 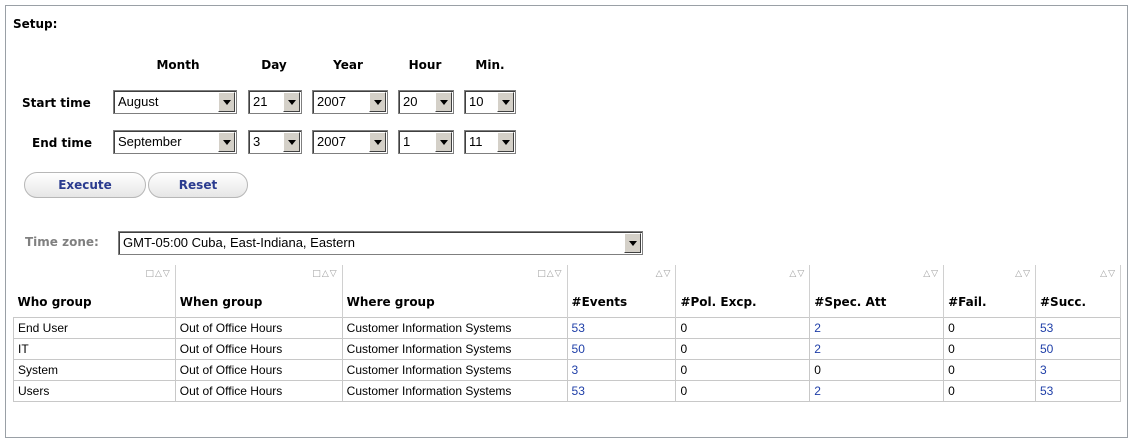 What do you see at coordinates (622, 291) in the screenshot?
I see `col-header-events: #Events △▽` at bounding box center [622, 291].